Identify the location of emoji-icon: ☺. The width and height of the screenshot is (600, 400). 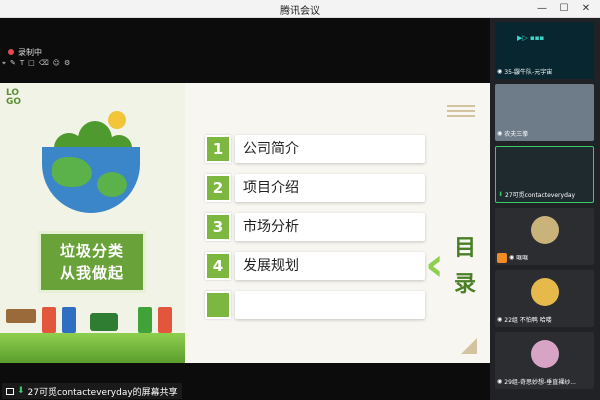
(56, 65).